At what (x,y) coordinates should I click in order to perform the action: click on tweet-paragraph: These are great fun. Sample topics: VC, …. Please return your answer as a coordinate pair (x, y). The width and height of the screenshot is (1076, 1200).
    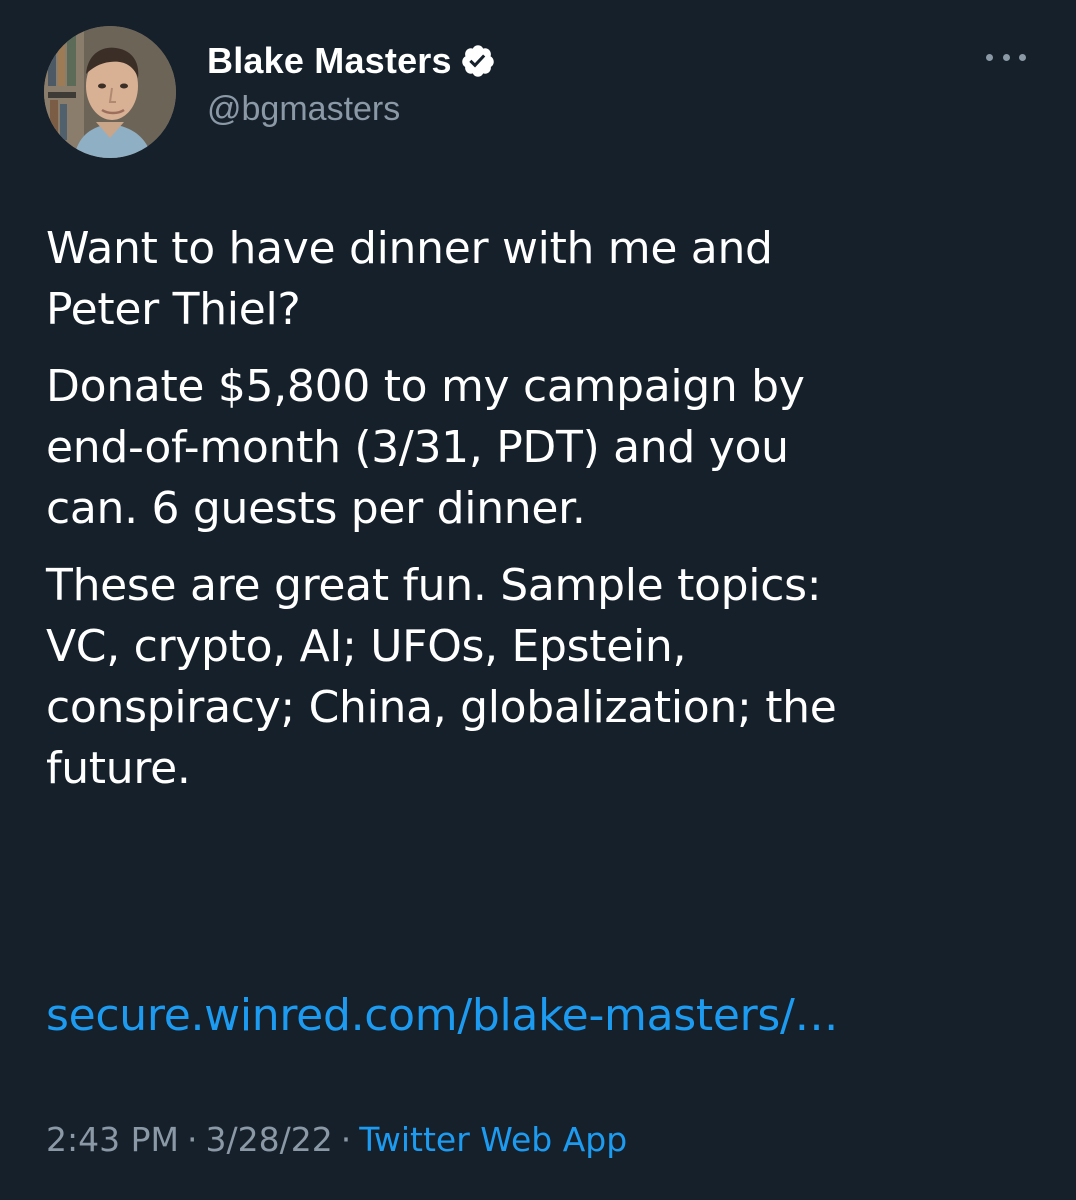
    Looking at the image, I should click on (441, 677).